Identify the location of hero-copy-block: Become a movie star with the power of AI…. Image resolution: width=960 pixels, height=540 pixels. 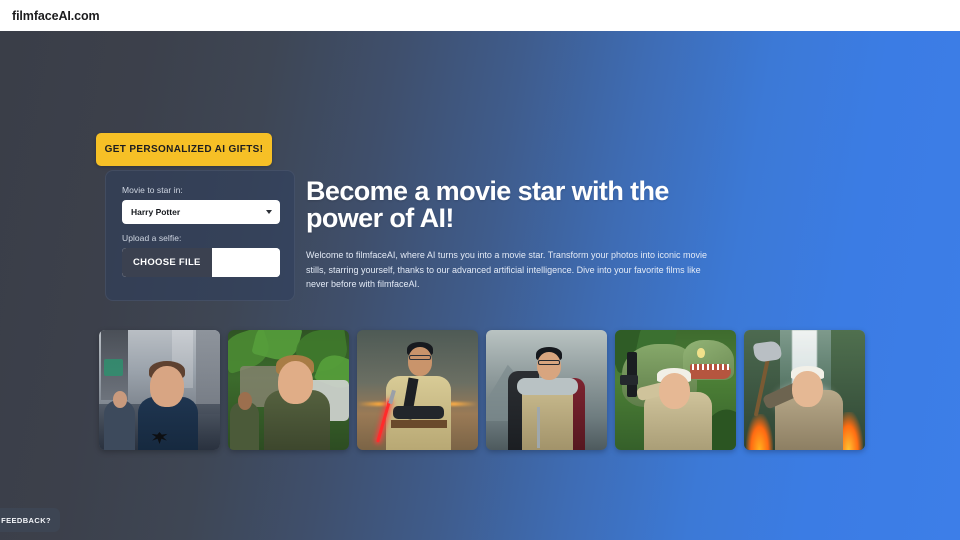
(512, 235).